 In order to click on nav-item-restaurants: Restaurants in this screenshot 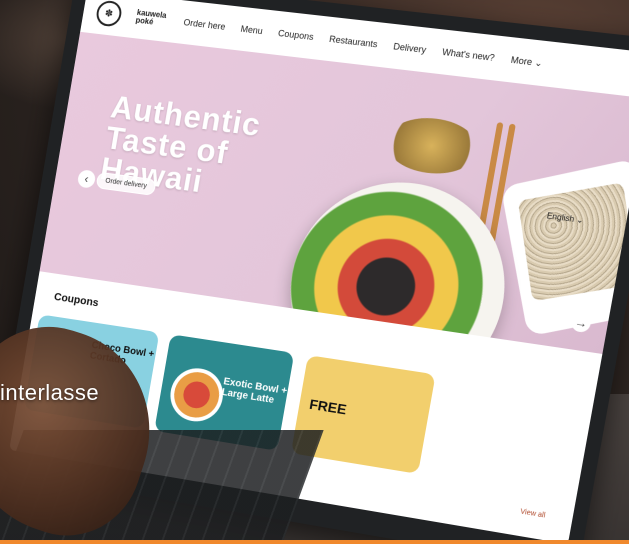, I will do `click(353, 41)`.